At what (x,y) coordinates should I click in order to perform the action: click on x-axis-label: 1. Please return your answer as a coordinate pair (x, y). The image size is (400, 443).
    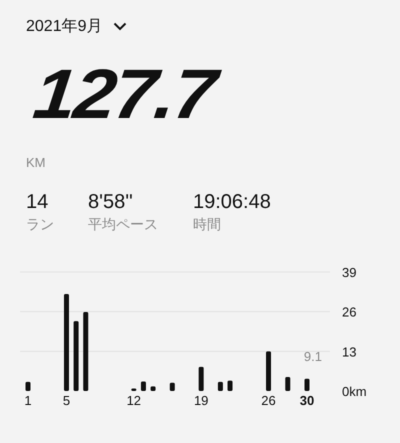
    Looking at the image, I should click on (28, 400).